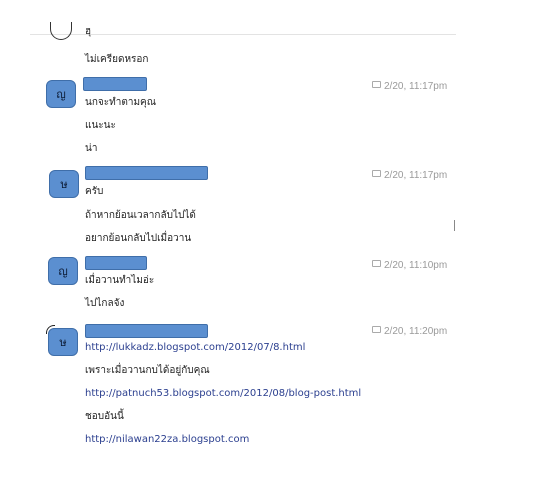 Image resolution: width=550 pixels, height=482 pixels. Describe the element at coordinates (117, 59) in the screenshot. I see `message-text: ไม่เครียดหรอก` at that location.